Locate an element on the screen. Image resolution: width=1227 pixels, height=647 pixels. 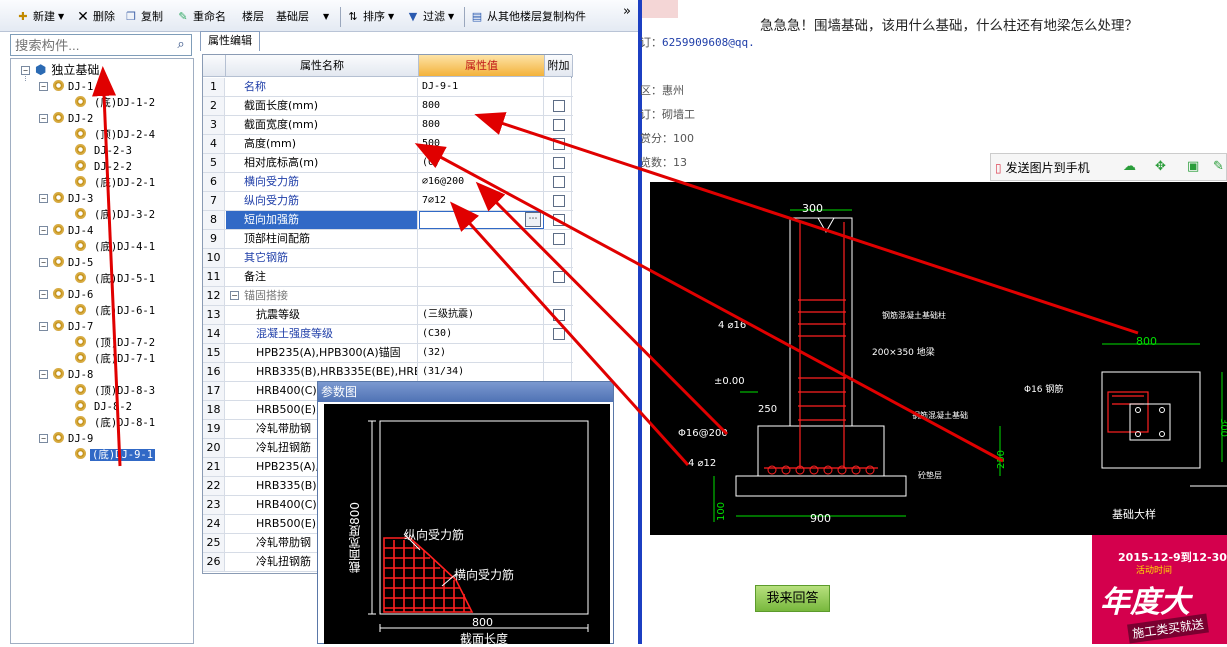
tree-leaf-item: (底)DJ-5-1 is located at coordinates (115, 279).